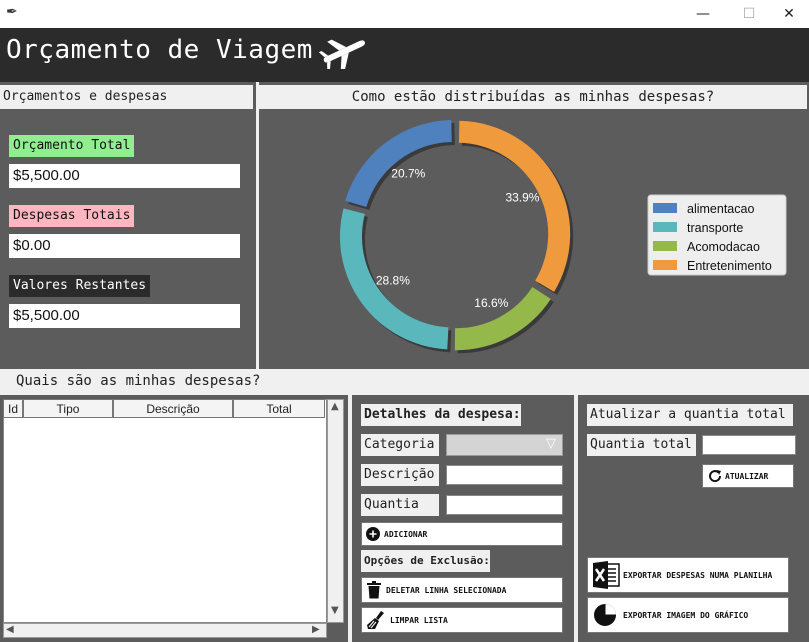 The height and width of the screenshot is (642, 809). What do you see at coordinates (504, 475) in the screenshot?
I see `description-input` at bounding box center [504, 475].